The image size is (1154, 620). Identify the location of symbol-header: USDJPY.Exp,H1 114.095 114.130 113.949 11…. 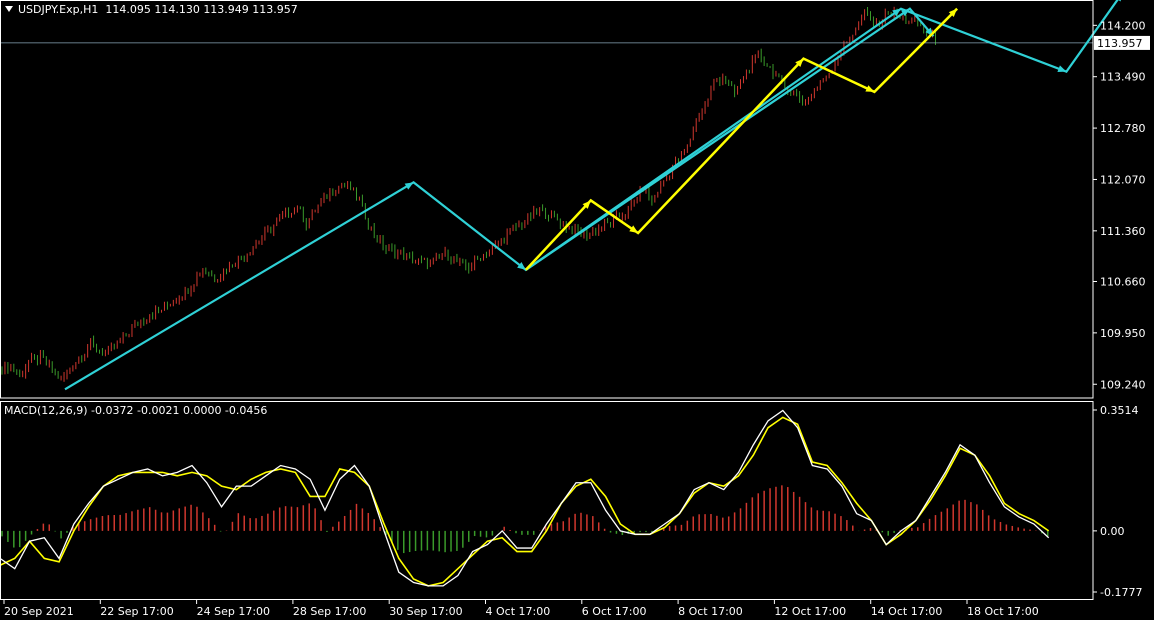
(158, 9).